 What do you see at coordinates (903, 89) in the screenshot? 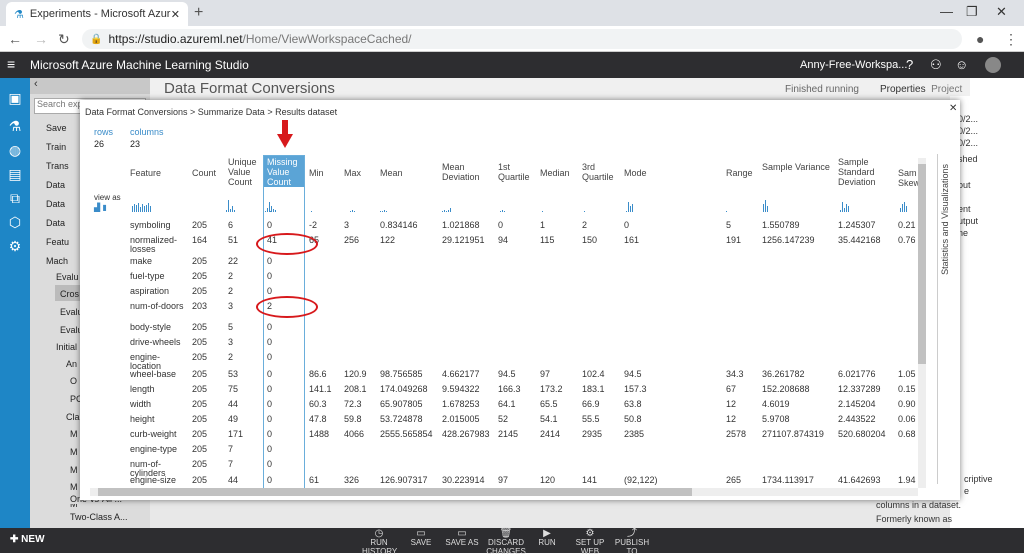
I see `tab-properties: Properties` at bounding box center [903, 89].